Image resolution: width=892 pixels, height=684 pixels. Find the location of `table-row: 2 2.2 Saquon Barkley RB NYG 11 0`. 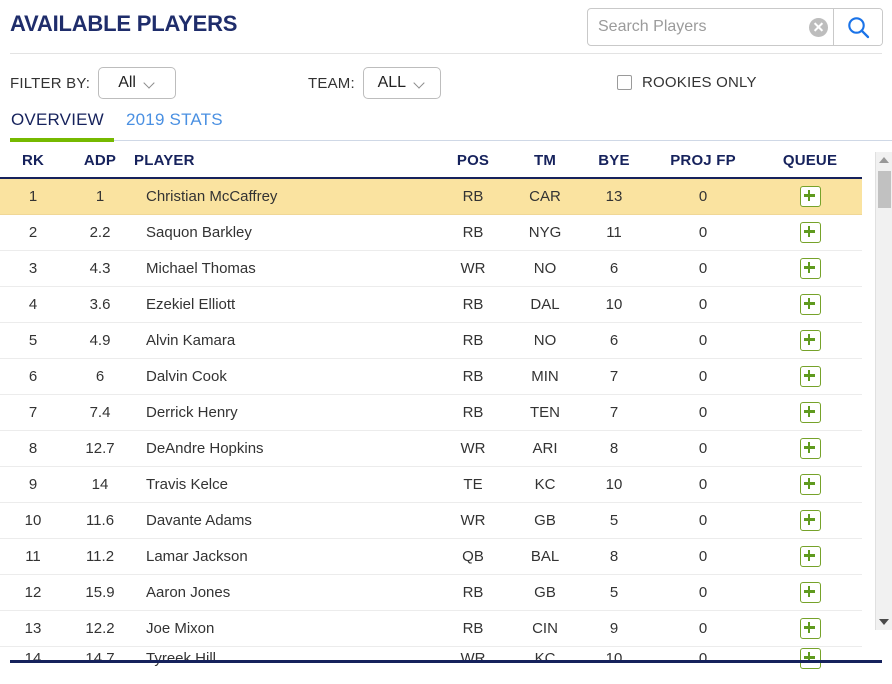

table-row: 2 2.2 Saquon Barkley RB NYG 11 0 is located at coordinates (431, 232).